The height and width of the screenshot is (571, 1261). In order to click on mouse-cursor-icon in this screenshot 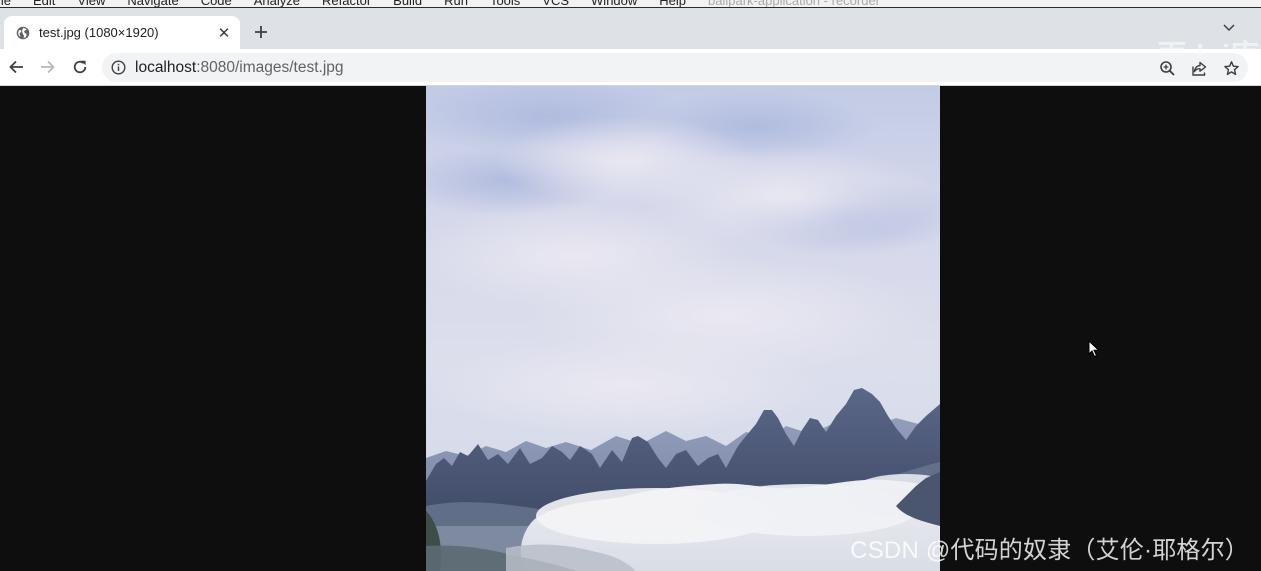, I will do `click(1094, 348)`.